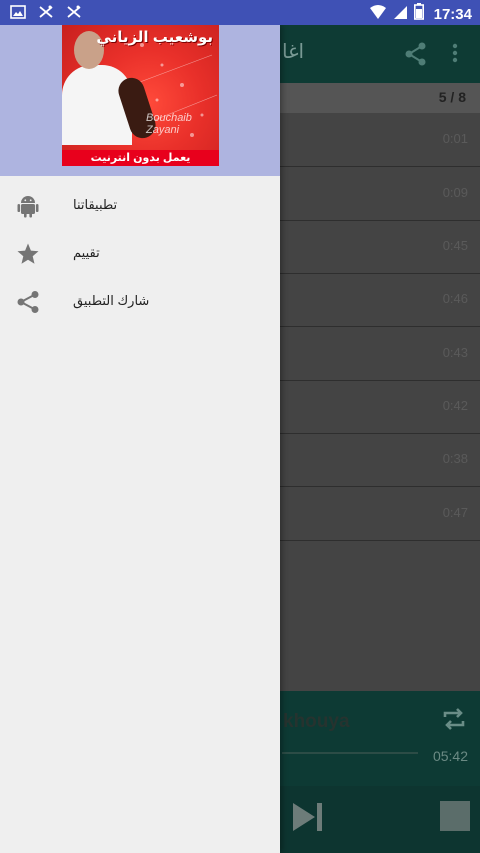 Image resolution: width=480 pixels, height=853 pixels. What do you see at coordinates (308, 819) in the screenshot?
I see `skip-next-icon` at bounding box center [308, 819].